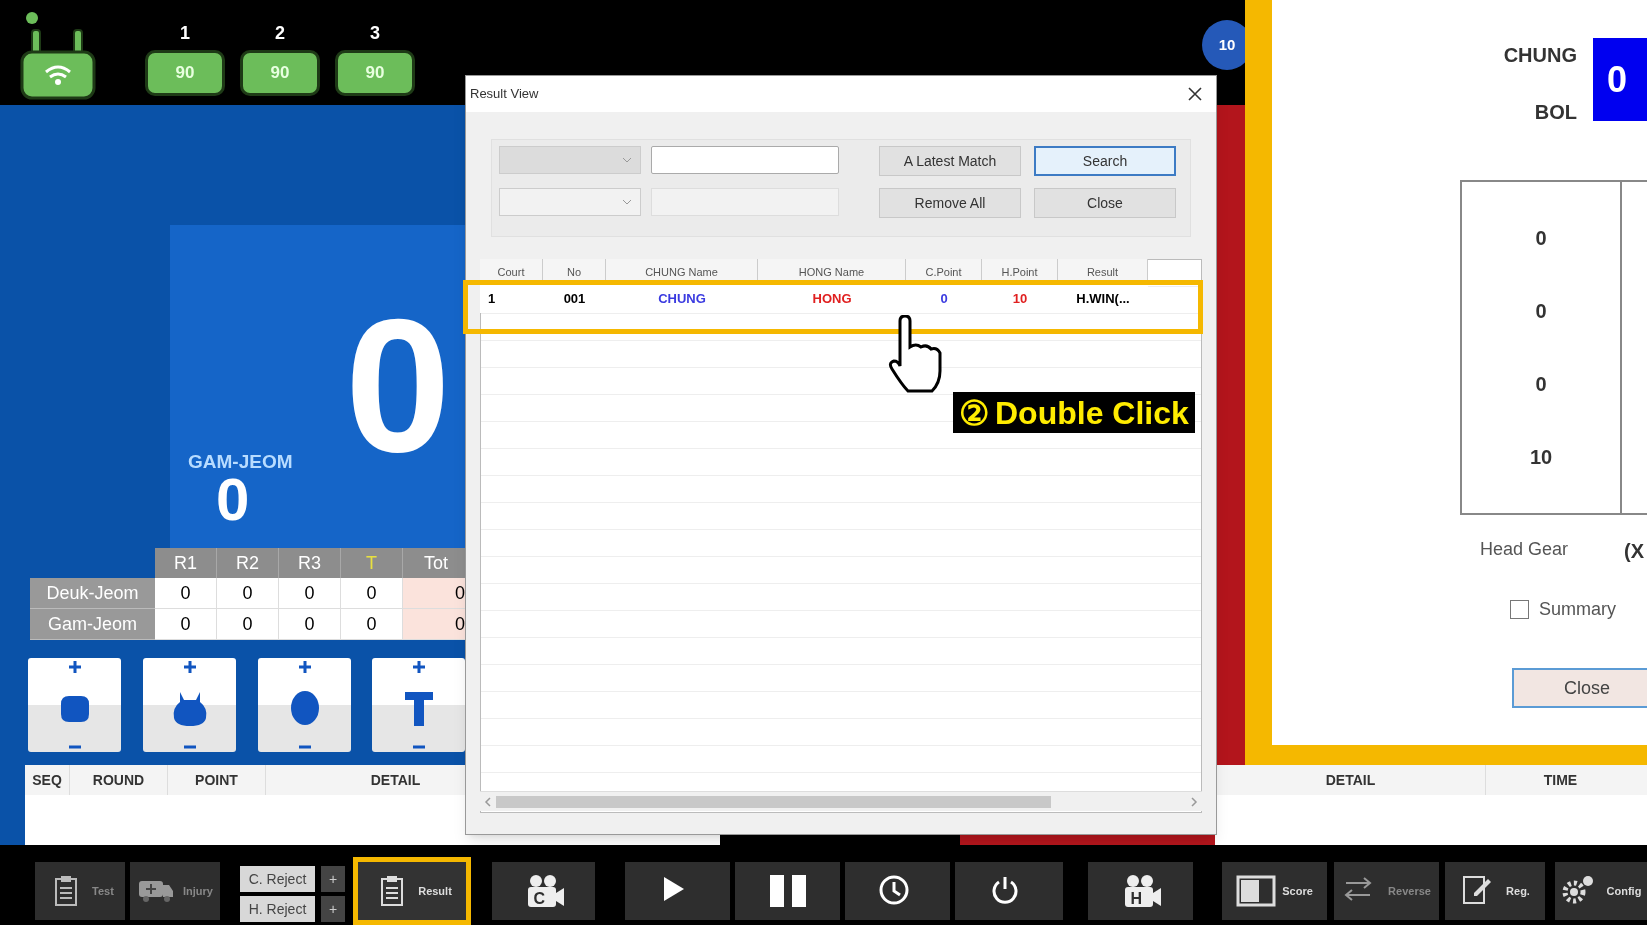  I want to click on table-cell-text: 001, so click(574, 299).